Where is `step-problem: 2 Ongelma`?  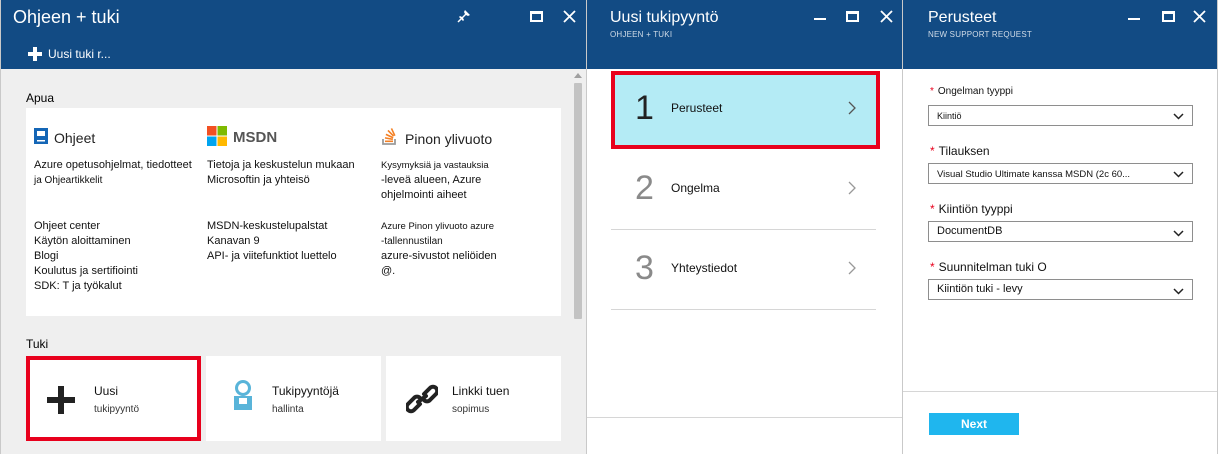 step-problem: 2 Ongelma is located at coordinates (743, 190).